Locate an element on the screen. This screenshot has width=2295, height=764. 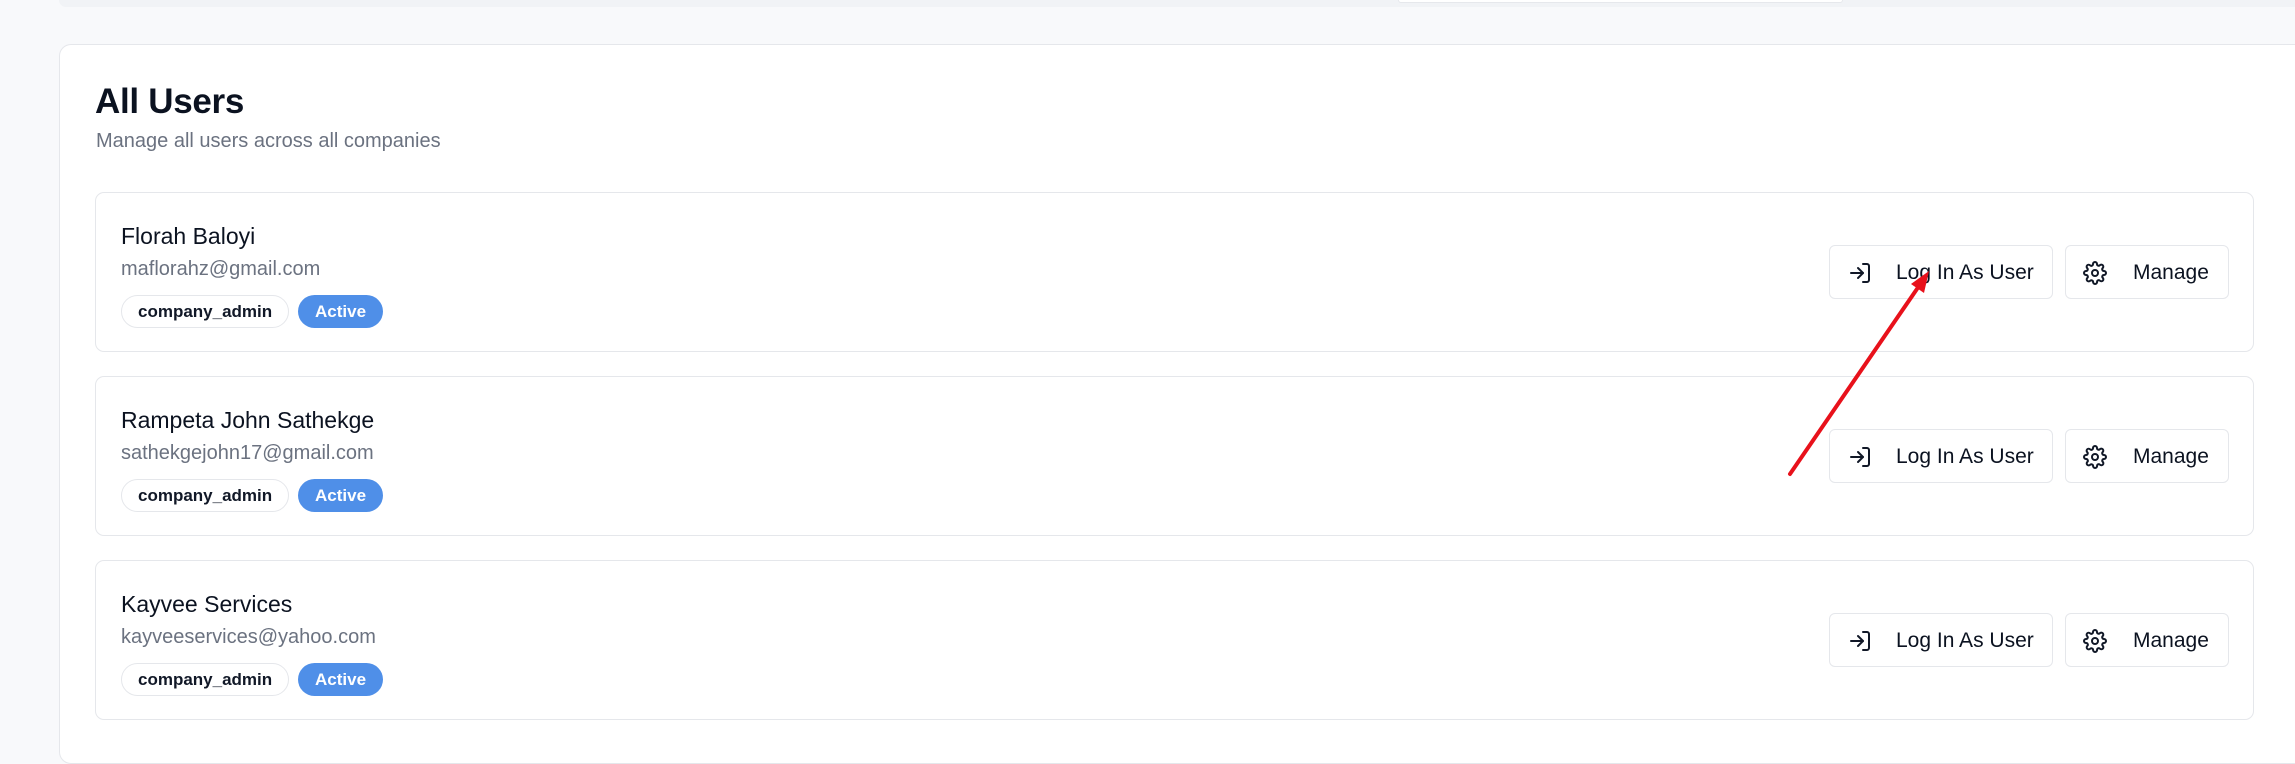
page-subtitle: Manage all users across all companies is located at coordinates (268, 141).